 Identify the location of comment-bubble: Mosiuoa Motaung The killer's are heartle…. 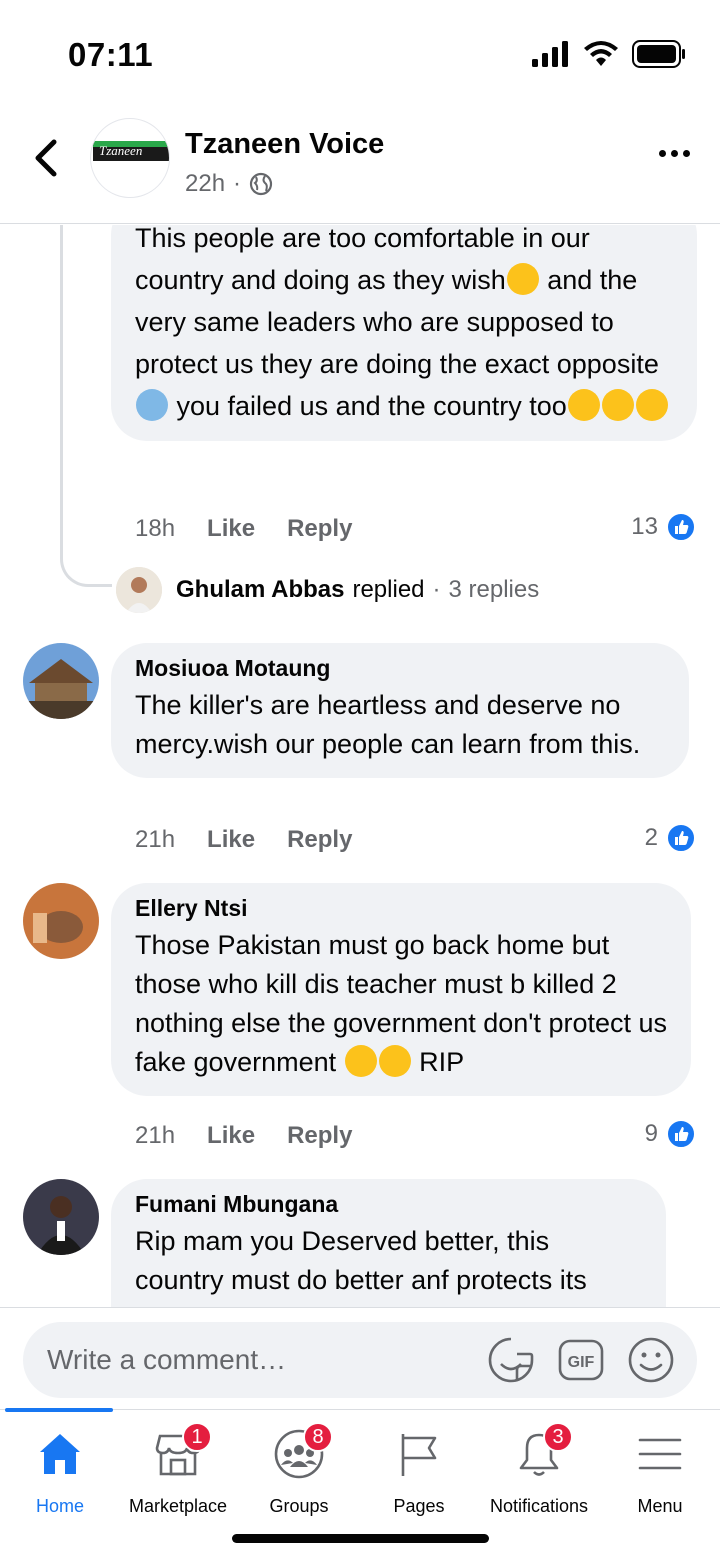
(400, 710).